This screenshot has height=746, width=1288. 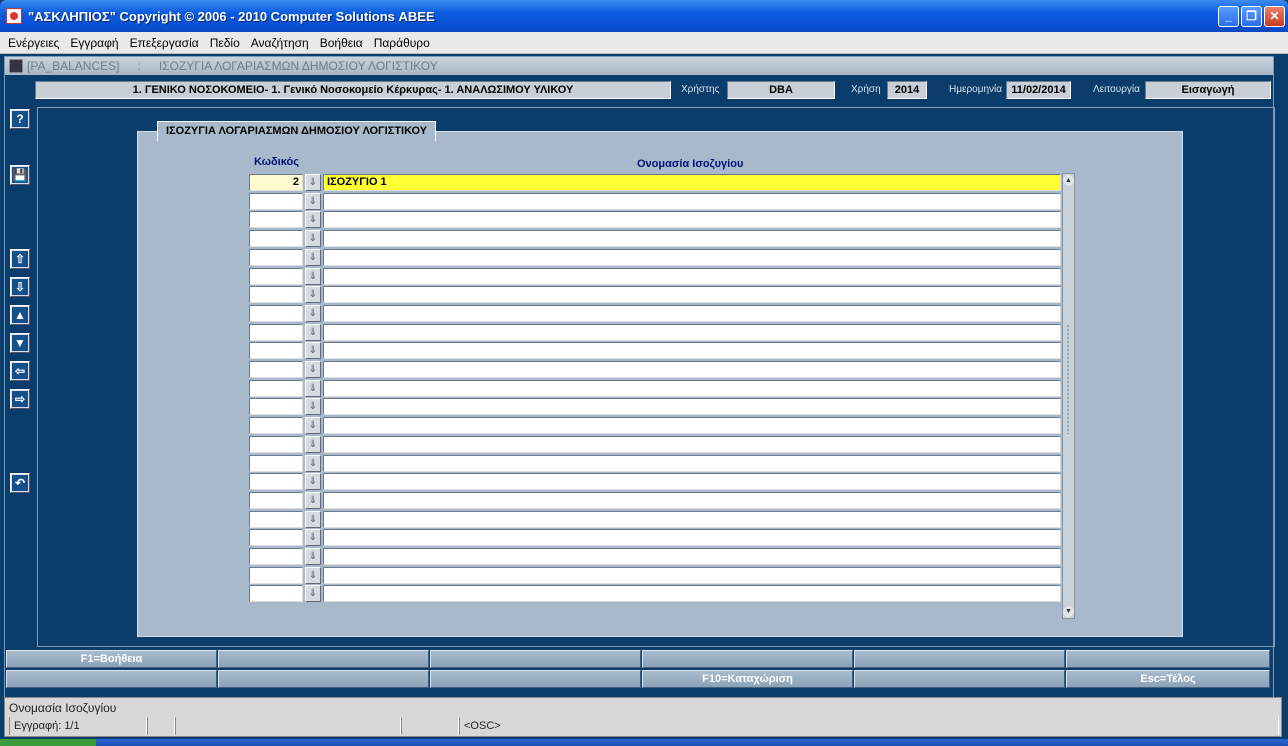 I want to click on balance-name-input: ΙΣΟΖΥΓΙΟ 1, so click(x=692, y=182).